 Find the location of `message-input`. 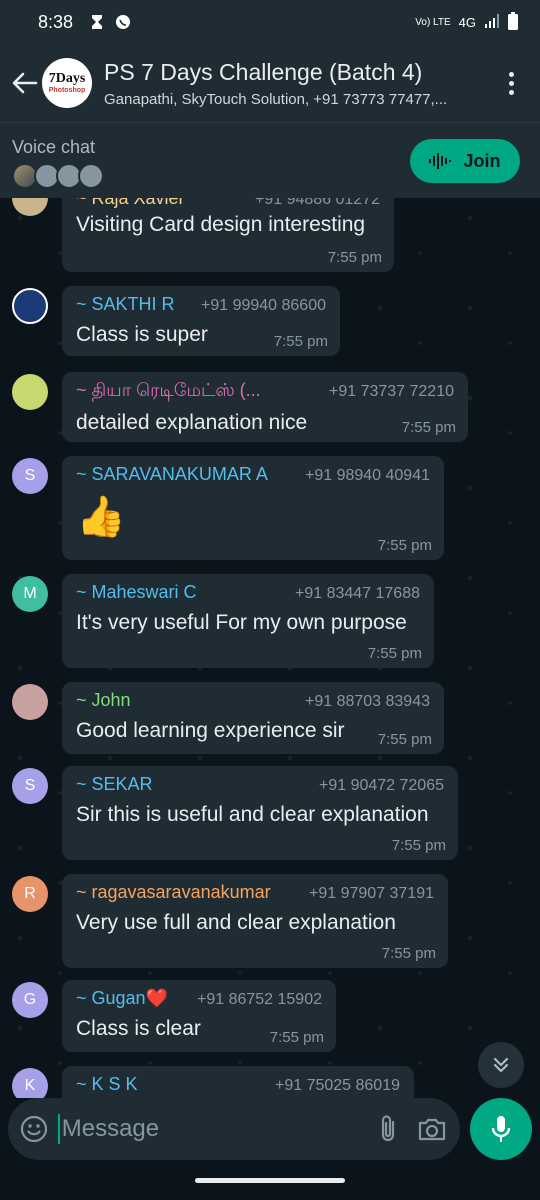

message-input is located at coordinates (215, 1129).